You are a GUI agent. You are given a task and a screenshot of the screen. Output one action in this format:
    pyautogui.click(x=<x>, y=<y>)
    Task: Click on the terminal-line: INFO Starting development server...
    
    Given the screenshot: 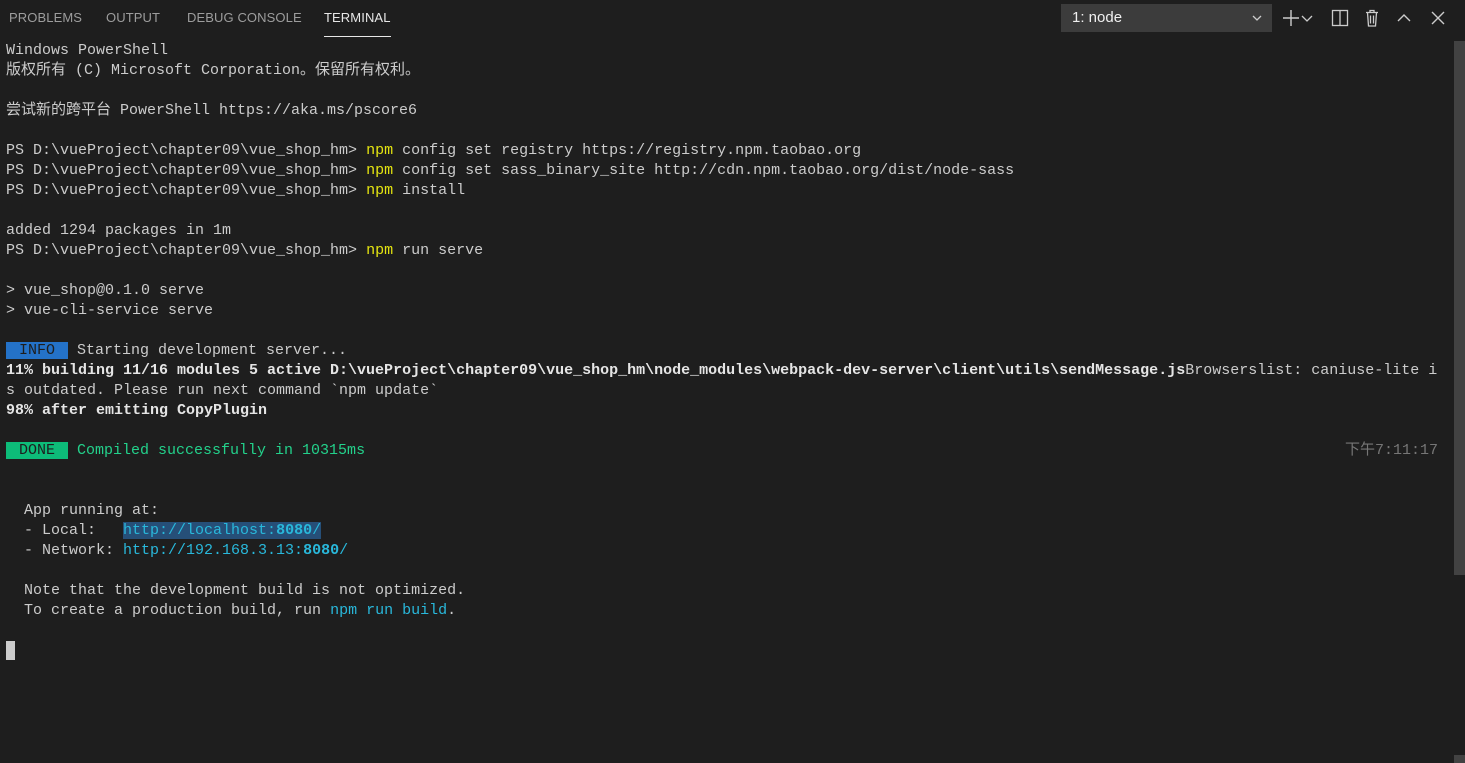 What is the action you would take?
    pyautogui.click(x=726, y=351)
    